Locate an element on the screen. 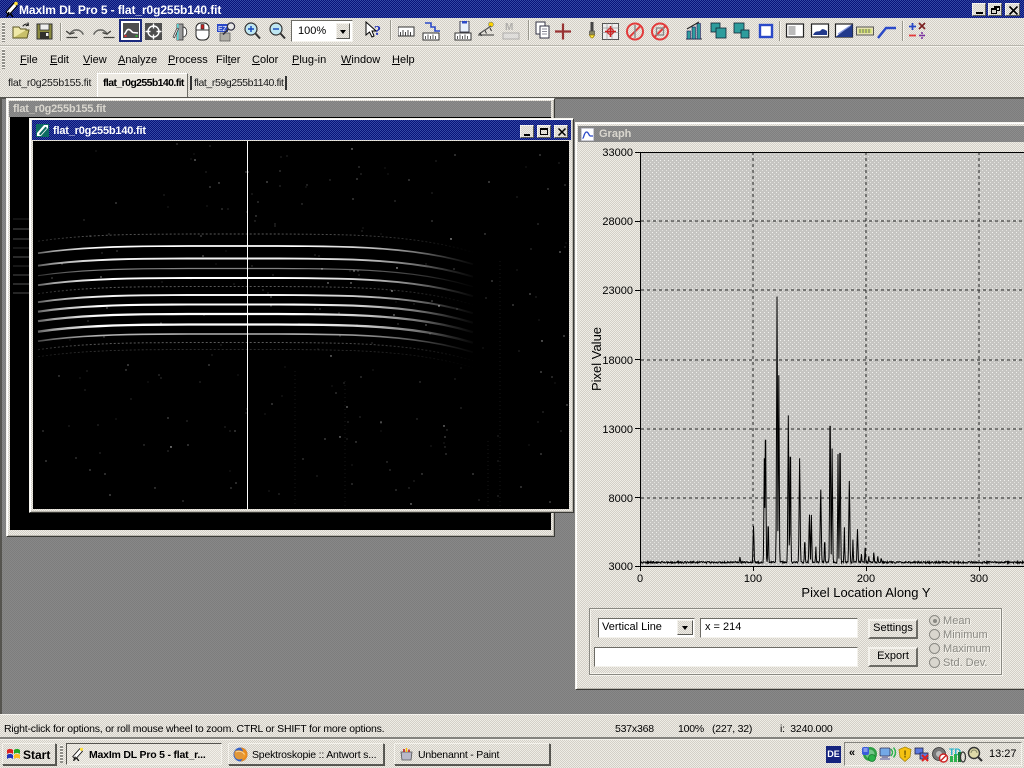  svg-text: Pixel Value is located at coordinates (596, 359).